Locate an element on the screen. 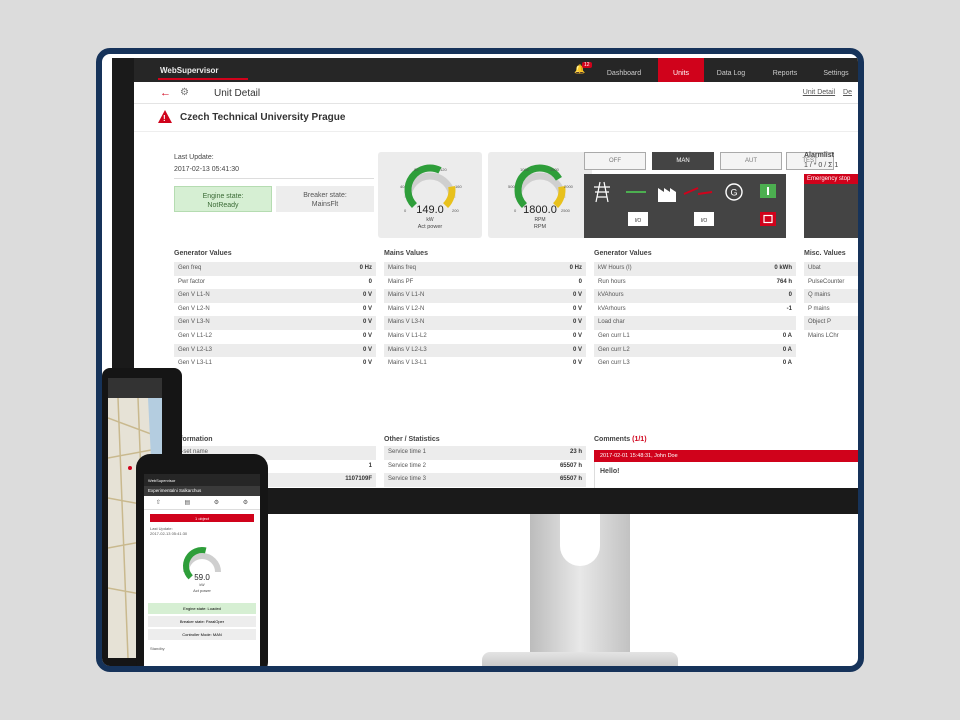  phone-footer: Standby is located at coordinates (157, 648).